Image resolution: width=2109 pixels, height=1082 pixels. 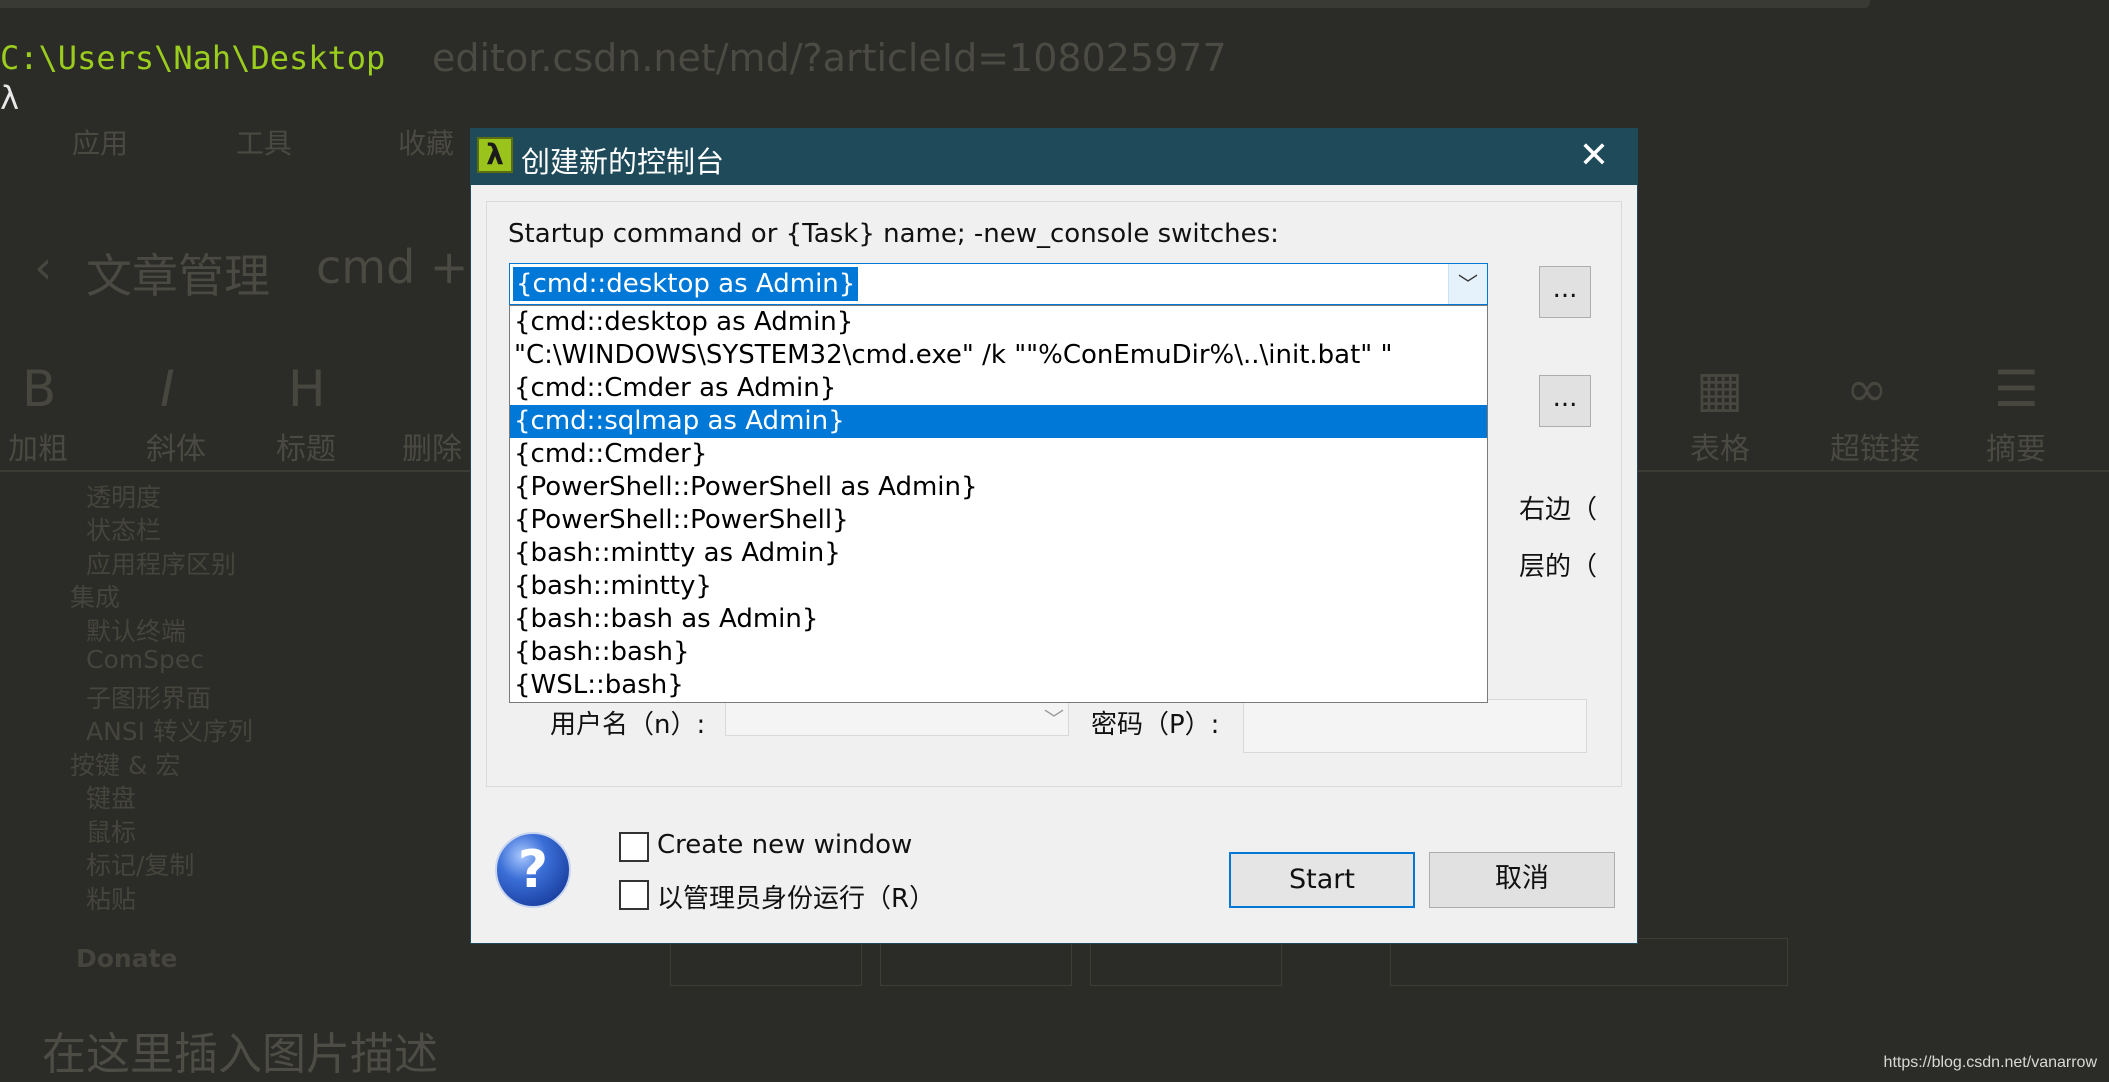 I want to click on create-new-window-checkbox, so click(x=634, y=847).